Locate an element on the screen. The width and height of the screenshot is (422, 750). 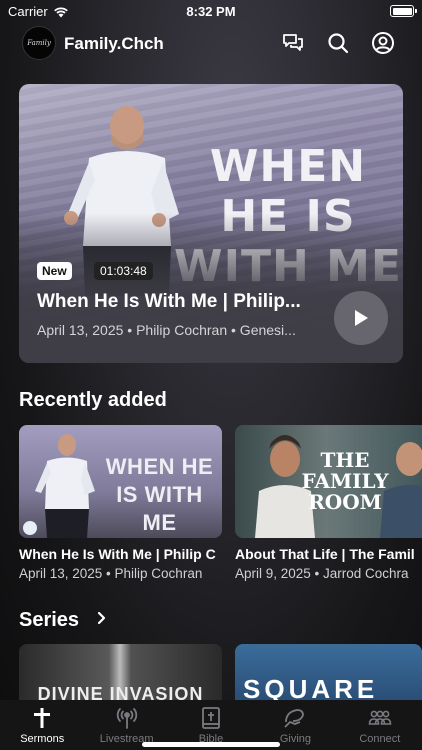
app-header: Family Family.Chch is located at coordinates (211, 44).